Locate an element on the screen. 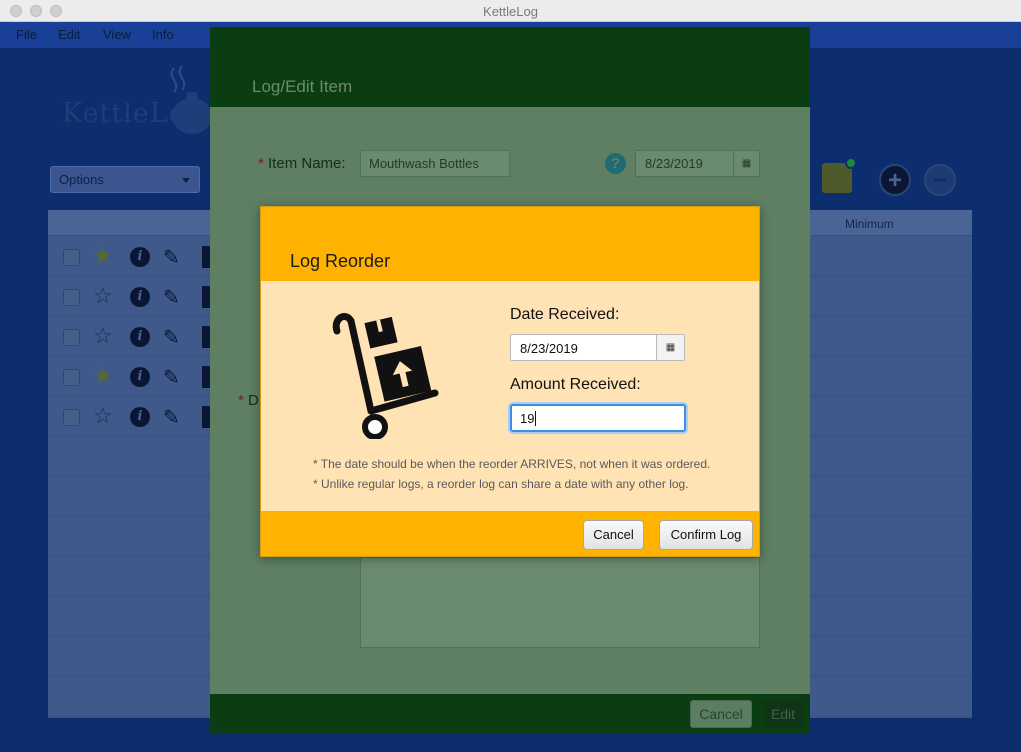 The height and width of the screenshot is (752, 1021). menu-info: Info is located at coordinates (163, 34).